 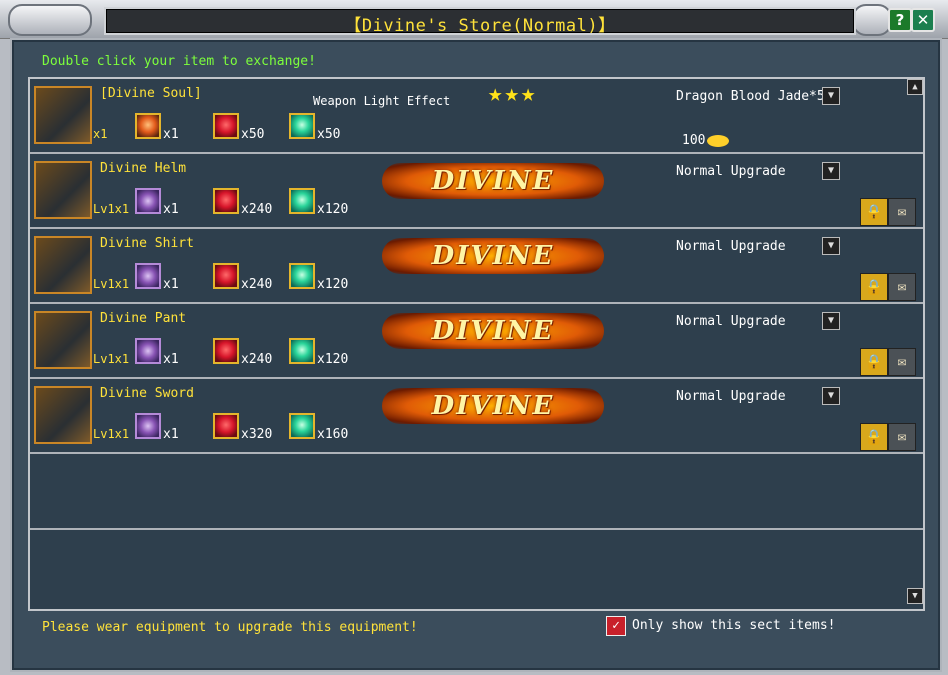 What do you see at coordinates (513, 93) in the screenshot?
I see `star-rating: ★★★` at bounding box center [513, 93].